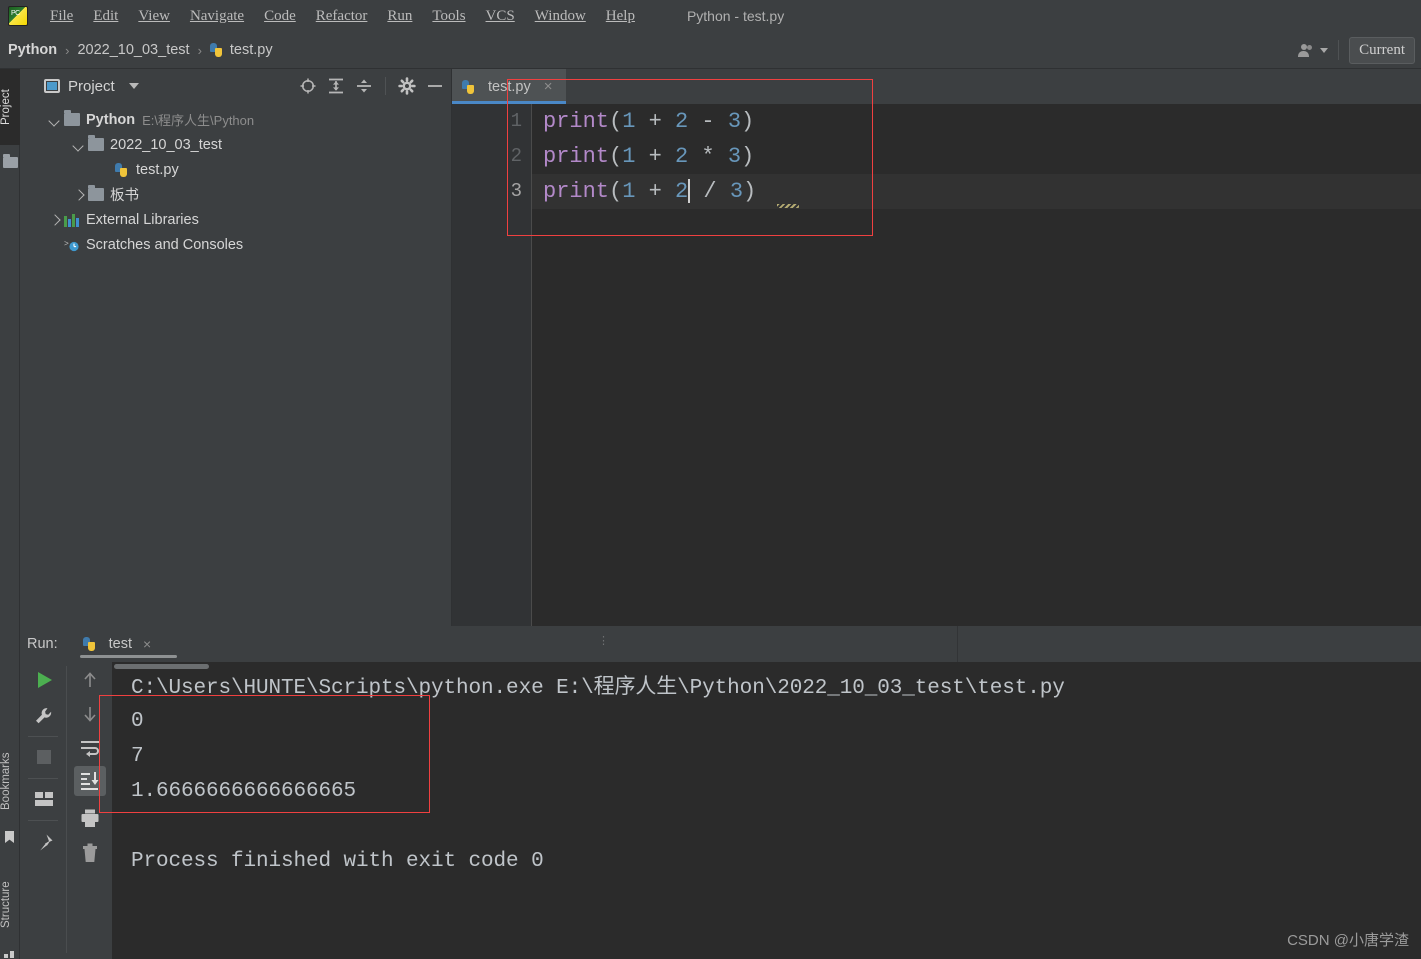  What do you see at coordinates (10, 107) in the screenshot?
I see `sidebar-item-project: Project` at bounding box center [10, 107].